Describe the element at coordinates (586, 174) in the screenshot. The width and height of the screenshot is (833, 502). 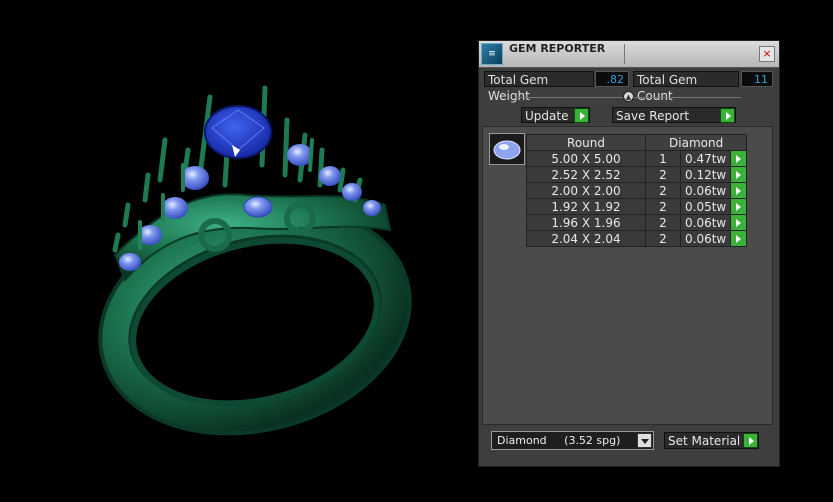
I see `gem-size: 2.52 X 2.52` at that location.